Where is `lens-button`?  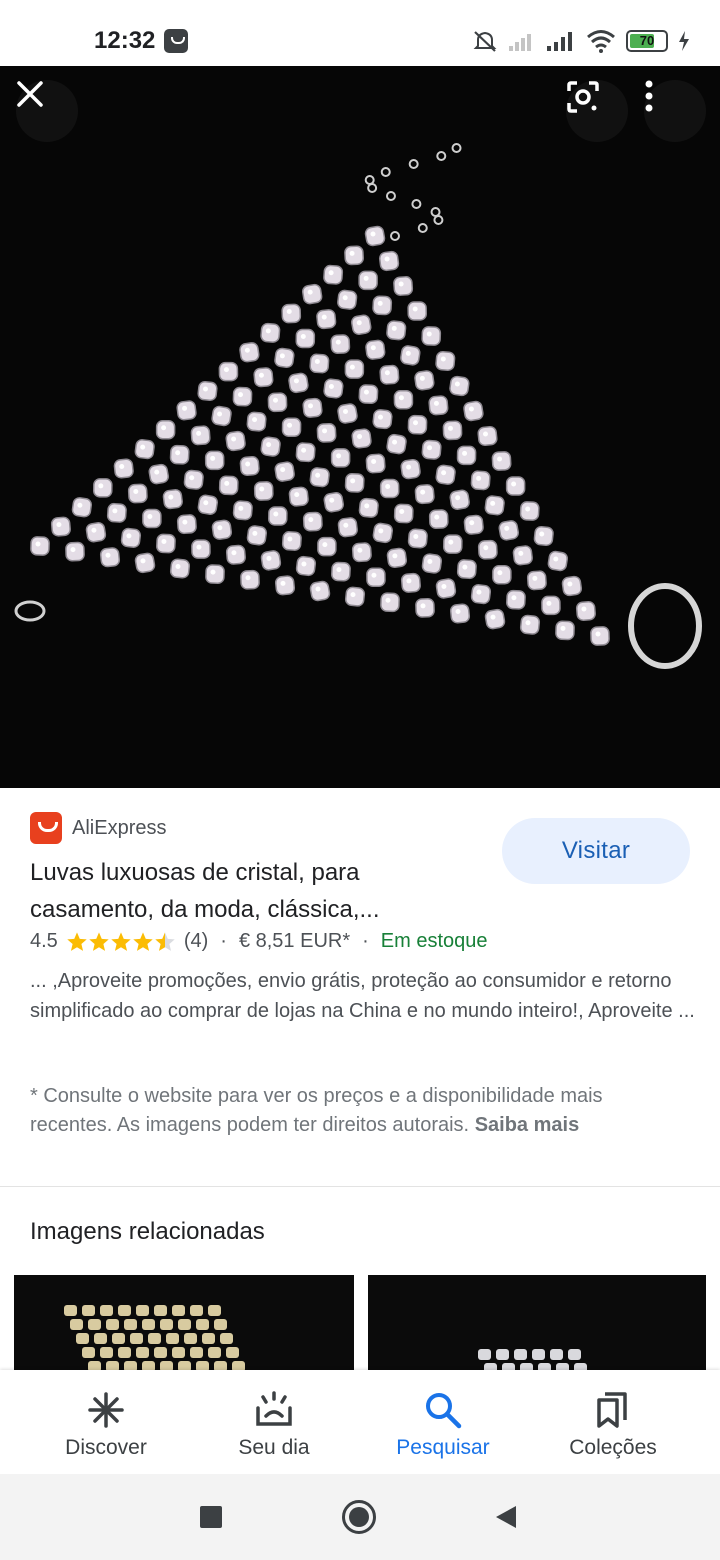 lens-button is located at coordinates (597, 111).